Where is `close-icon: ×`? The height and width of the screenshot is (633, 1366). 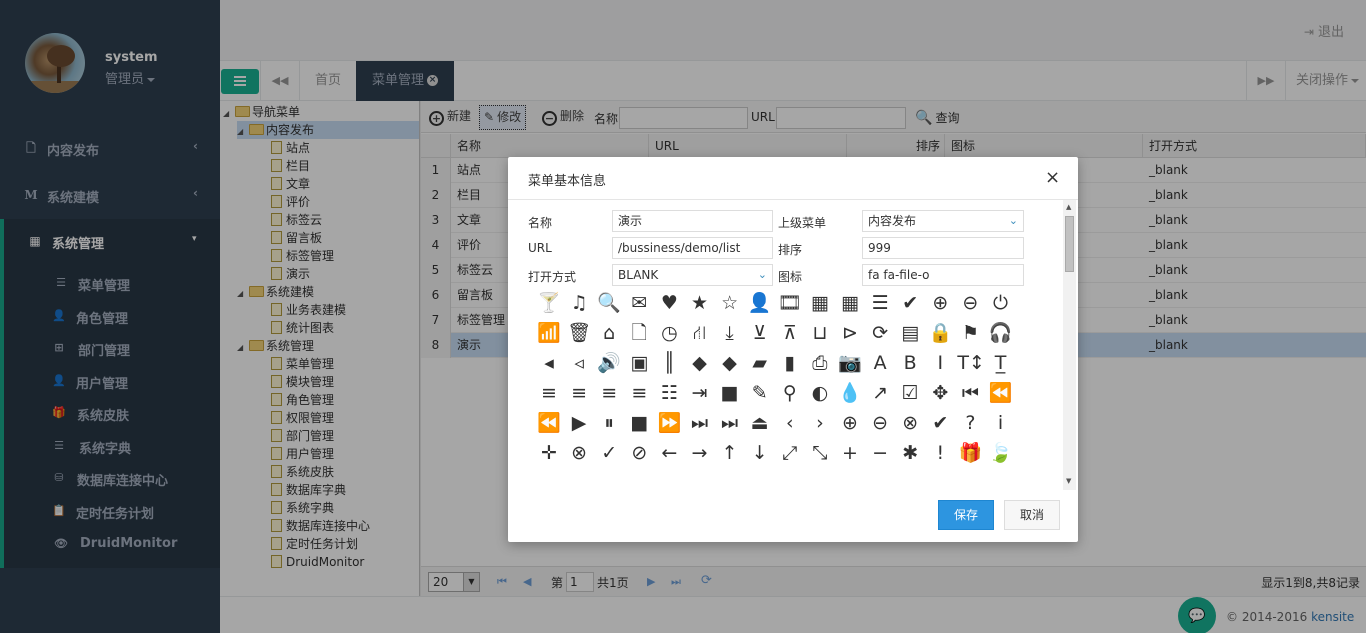
close-icon: × is located at coordinates (1052, 178).